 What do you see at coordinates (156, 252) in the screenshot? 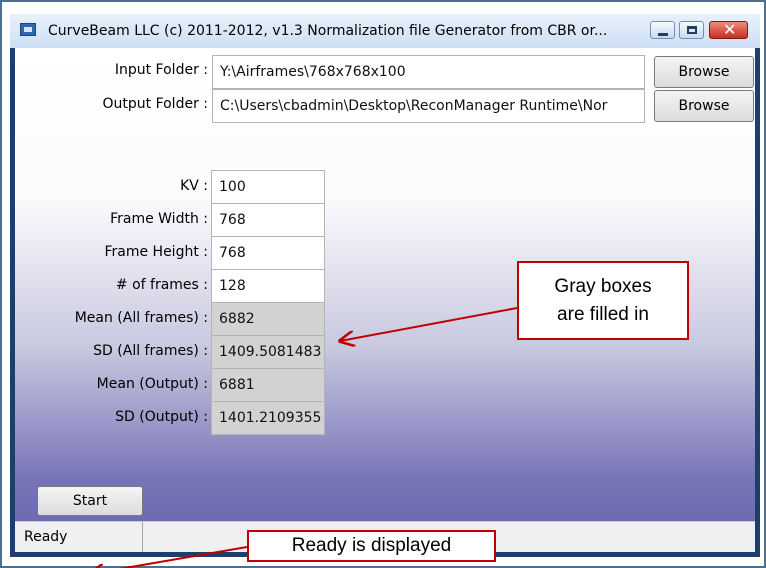
I see `param-label: Frame Height :` at bounding box center [156, 252].